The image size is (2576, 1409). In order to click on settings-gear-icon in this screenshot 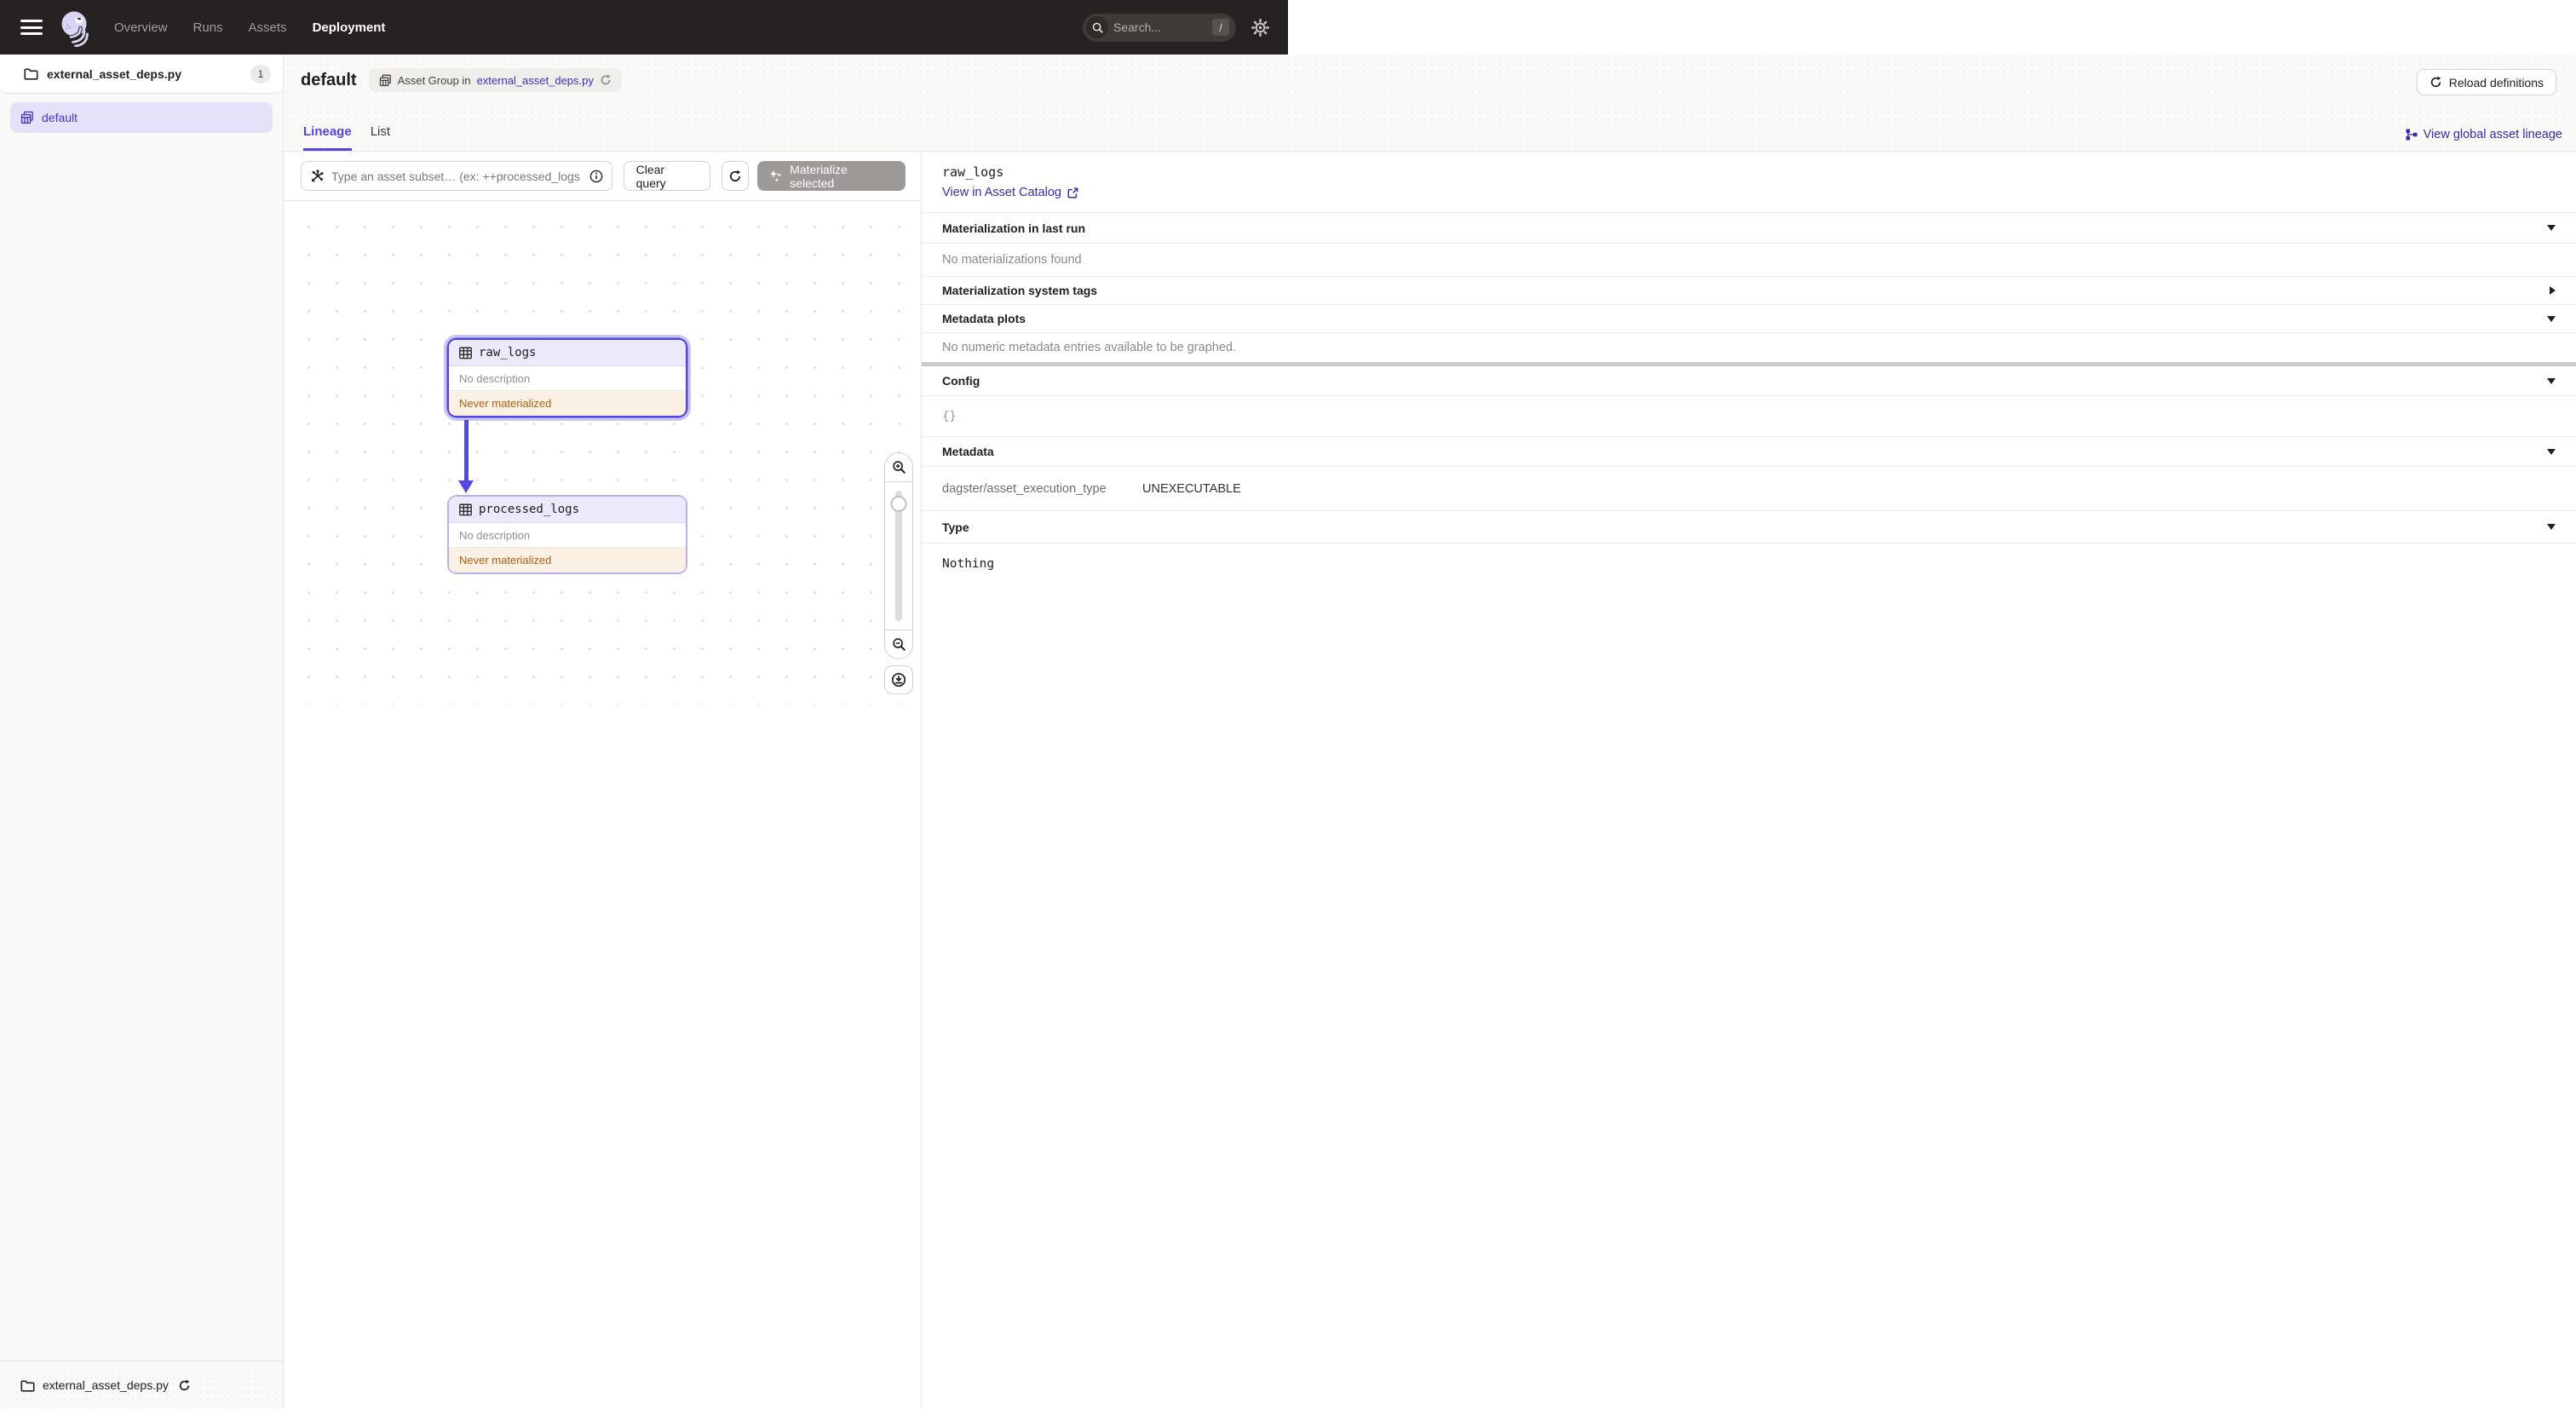, I will do `click(1260, 27)`.